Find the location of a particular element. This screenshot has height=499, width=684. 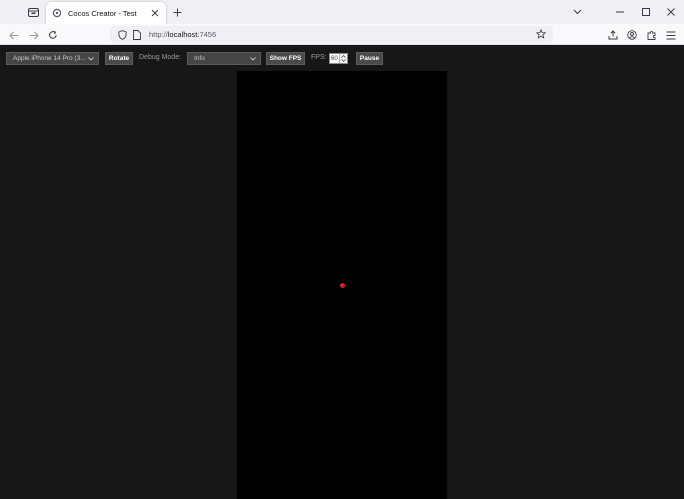

cocos-favicon-icon is located at coordinates (57, 13).